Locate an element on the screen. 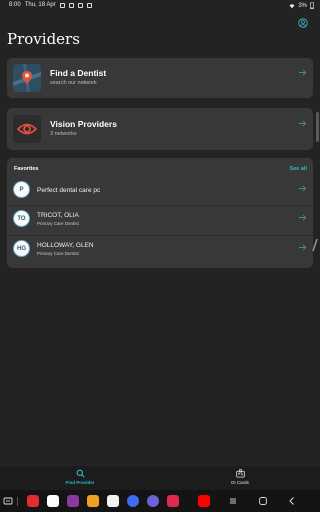  favorite-row: P Perfect dental care pc is located at coordinates (160, 190).